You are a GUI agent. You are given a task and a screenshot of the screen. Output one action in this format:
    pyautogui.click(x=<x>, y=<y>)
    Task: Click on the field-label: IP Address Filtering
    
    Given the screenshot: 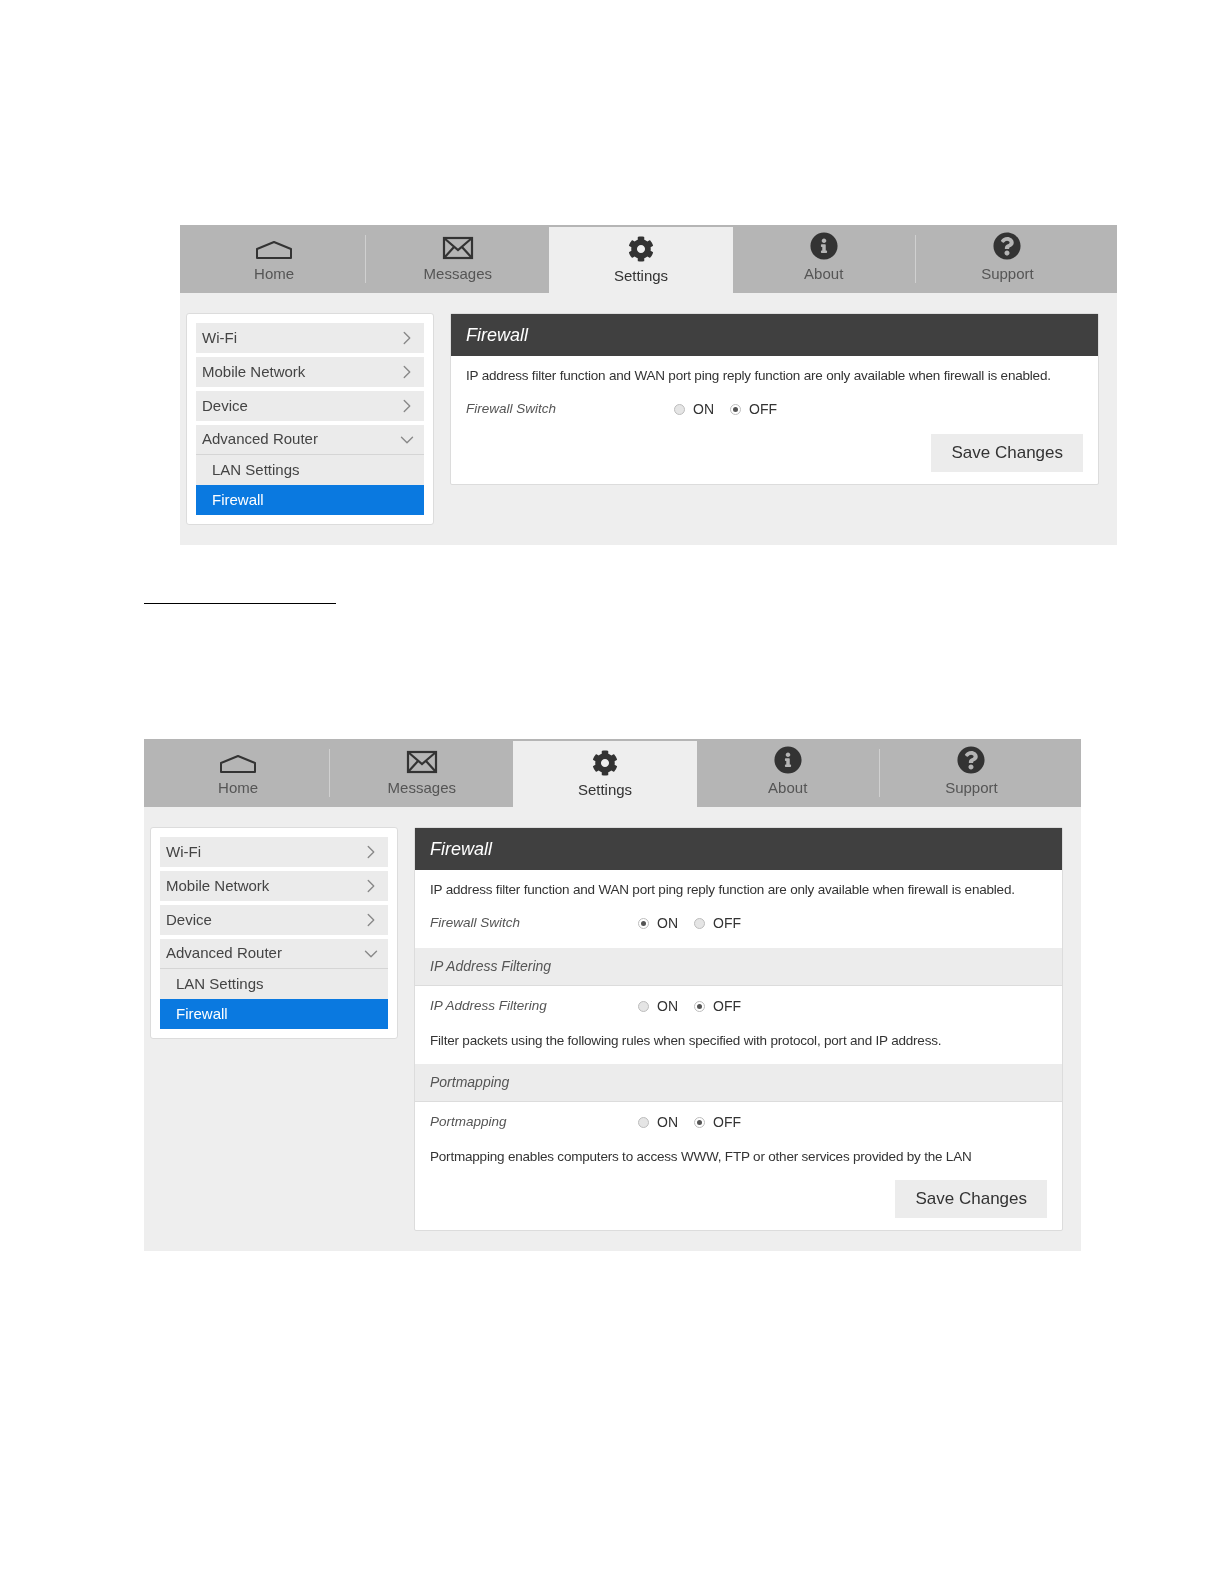 What is the action you would take?
    pyautogui.click(x=489, y=1006)
    